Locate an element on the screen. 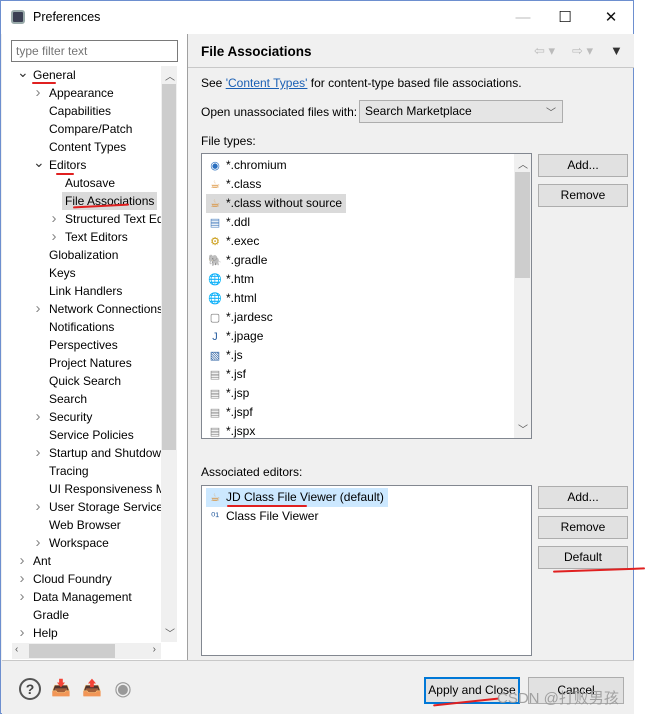 The height and width of the screenshot is (715, 645). tree-item: Web Browser is located at coordinates (81, 525).